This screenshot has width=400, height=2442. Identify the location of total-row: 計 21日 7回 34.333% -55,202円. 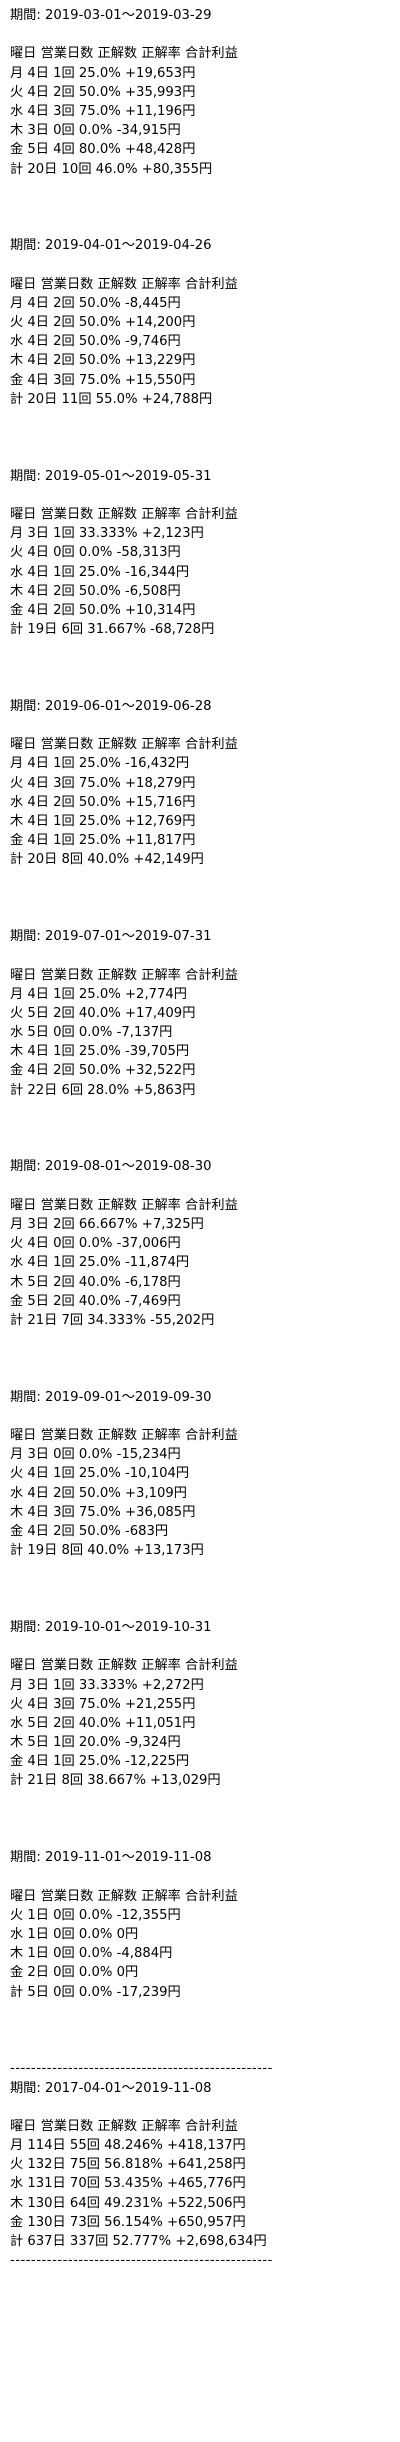
(112, 1320).